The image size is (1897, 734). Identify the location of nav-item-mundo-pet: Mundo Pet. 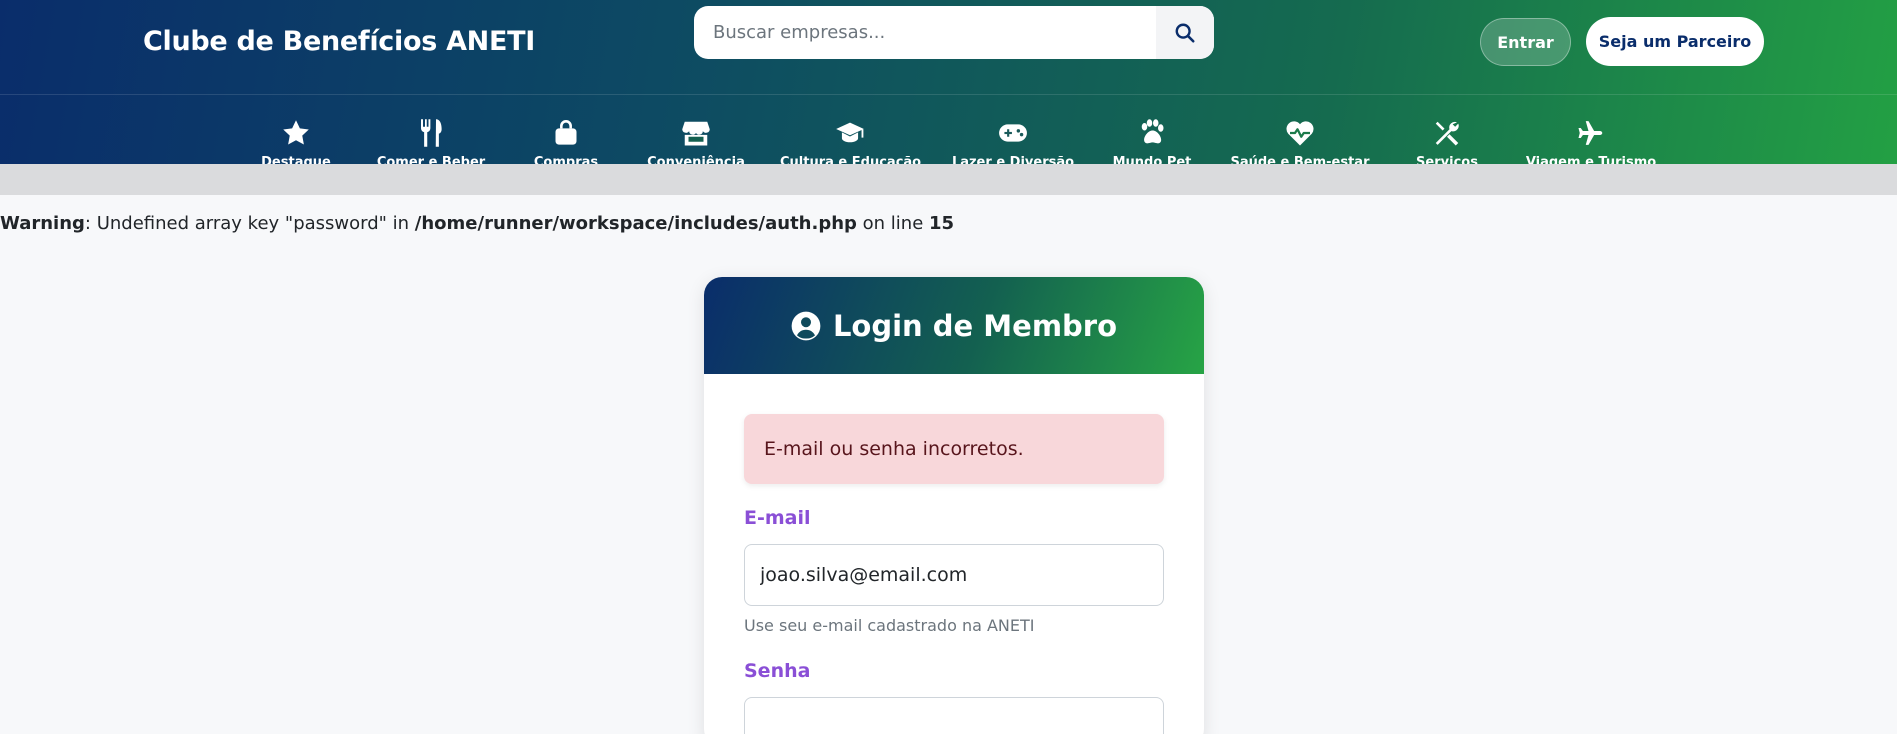
(1152, 130).